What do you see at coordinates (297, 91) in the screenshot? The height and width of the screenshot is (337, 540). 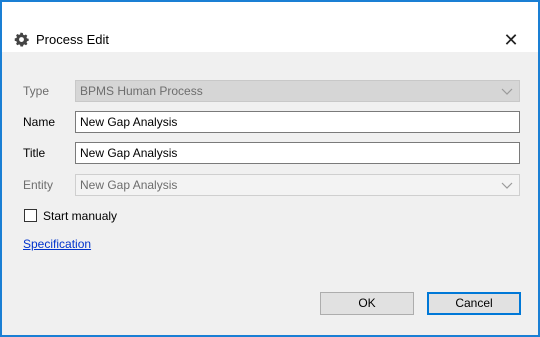 I see `type-select: BPMS Human Process` at bounding box center [297, 91].